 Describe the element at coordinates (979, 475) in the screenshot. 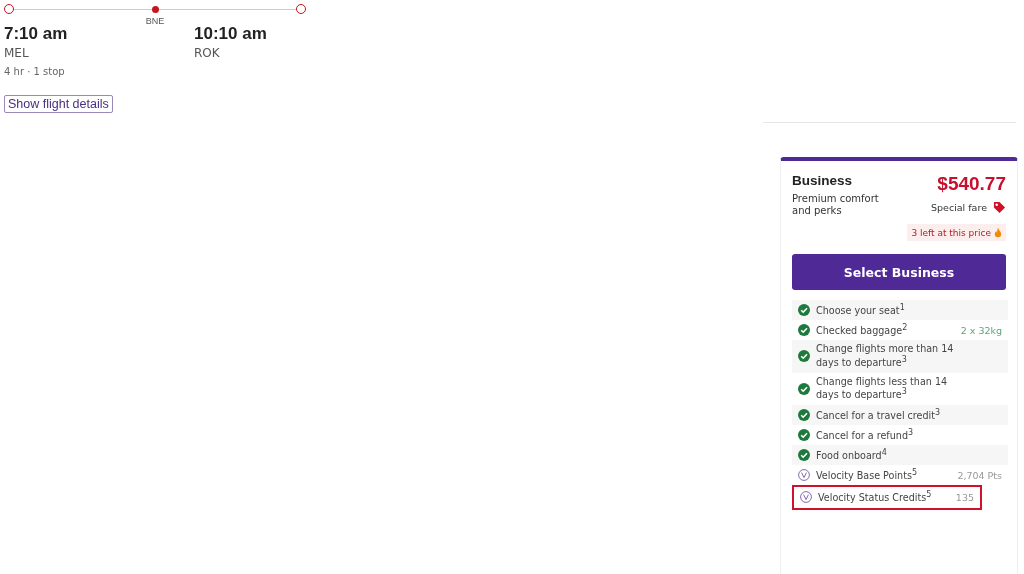

I see `feature-value: 2,704 Pts` at that location.